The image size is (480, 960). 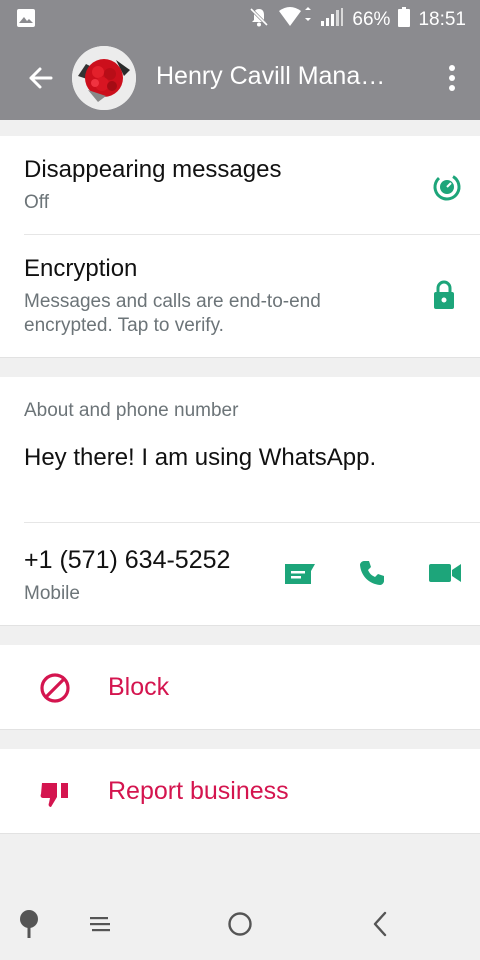 I want to click on back-button, so click(x=40, y=78).